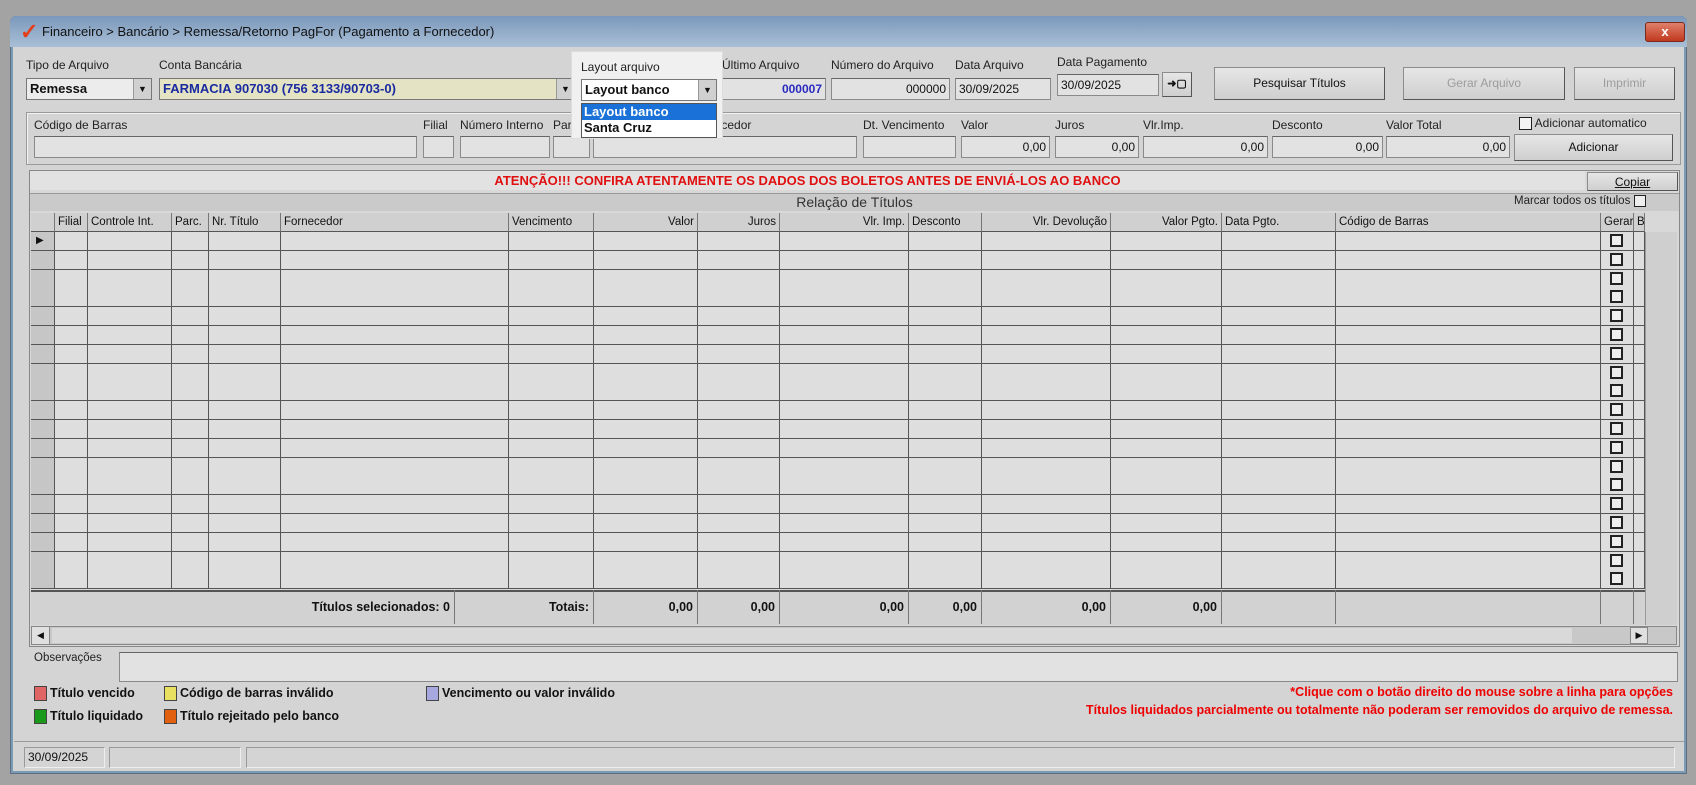 The height and width of the screenshot is (785, 1696). What do you see at coordinates (854, 635) in the screenshot?
I see `horizontal-scrollbar: ◀ ▶` at bounding box center [854, 635].